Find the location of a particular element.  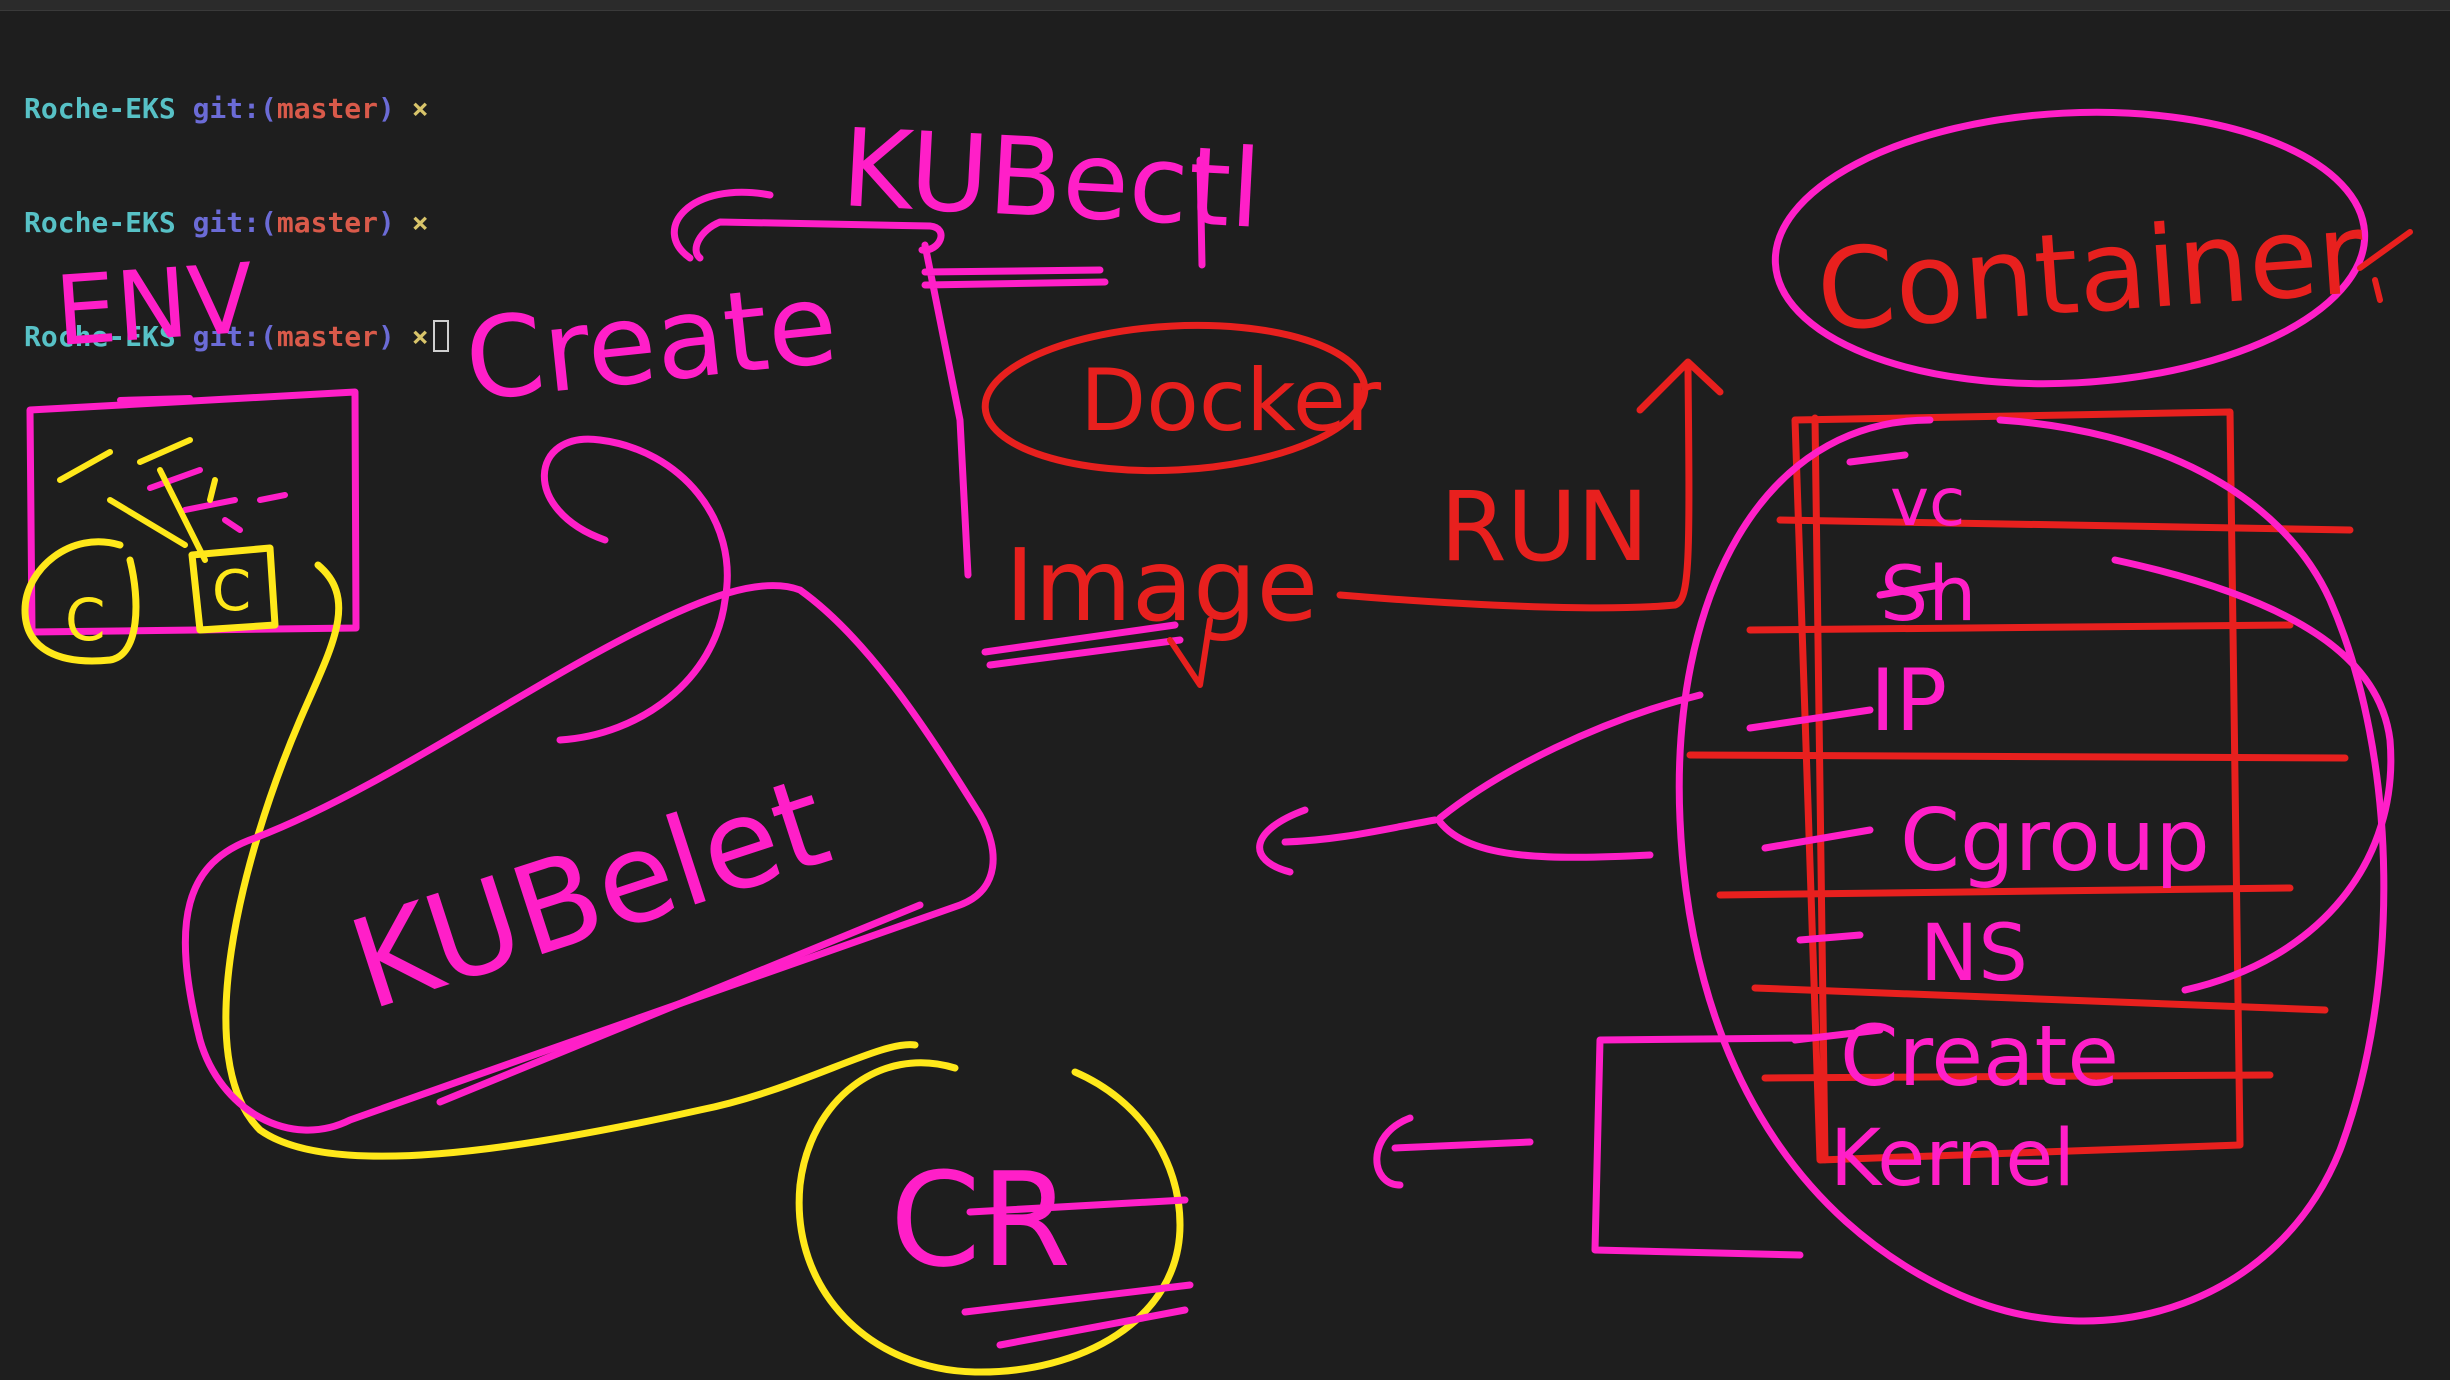

env-label: ENV is located at coordinates (154, 305).